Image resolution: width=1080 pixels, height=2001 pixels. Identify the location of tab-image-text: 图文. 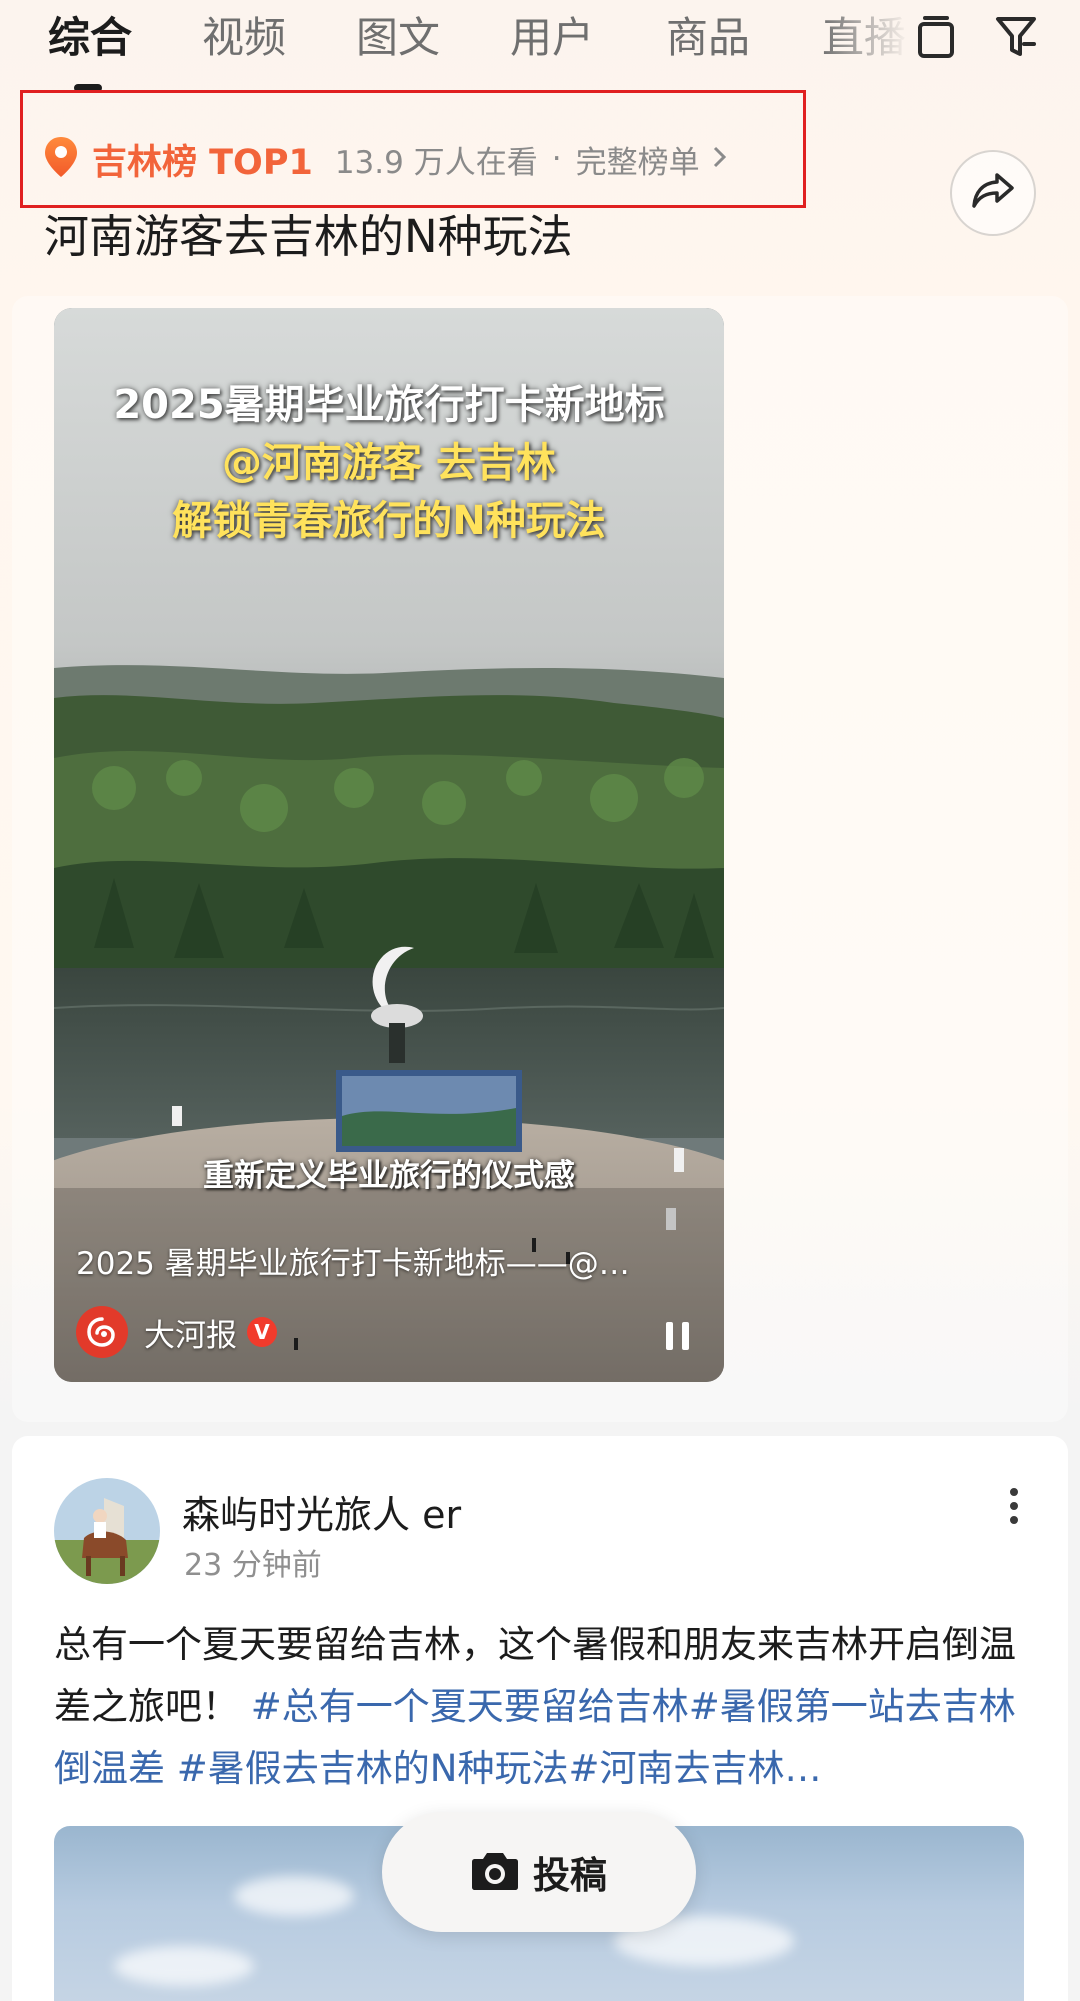
(398, 38).